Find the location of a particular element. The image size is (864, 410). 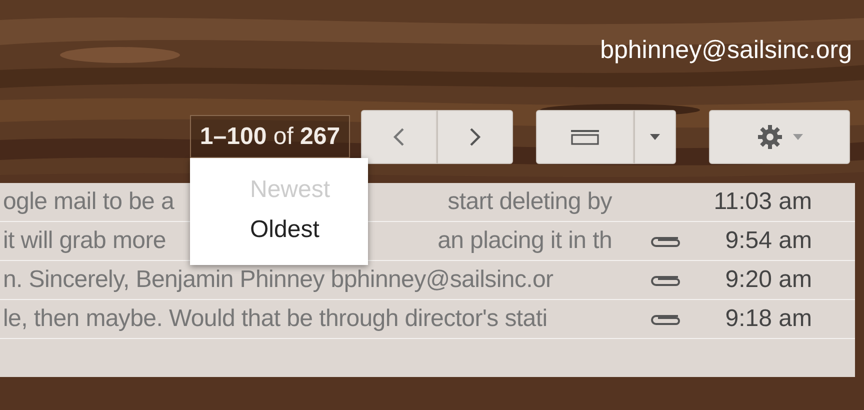

message-snippet: an placing it in th is located at coordinates (525, 241).